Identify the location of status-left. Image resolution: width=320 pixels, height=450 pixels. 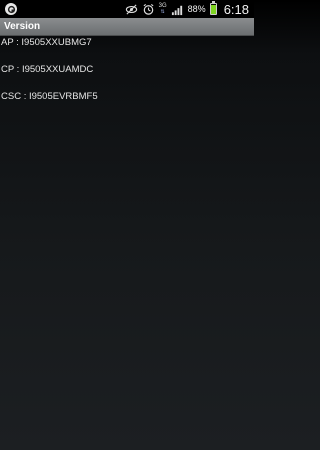
(11, 9).